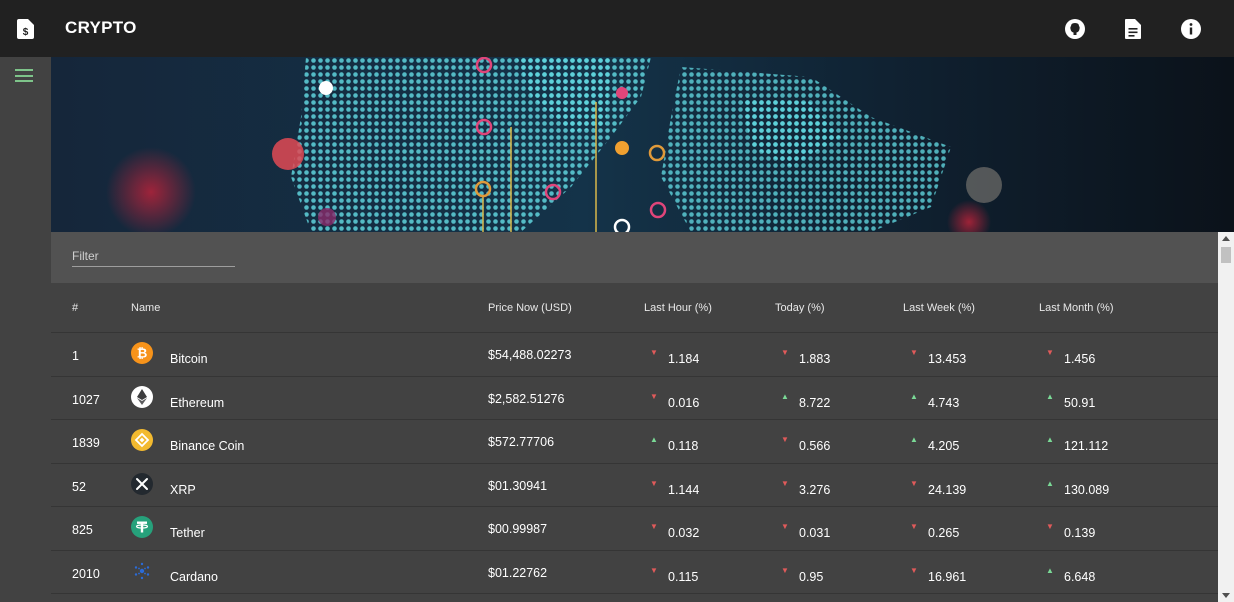  What do you see at coordinates (1226, 238) in the screenshot?
I see `scroll-up-arrow-icon` at bounding box center [1226, 238].